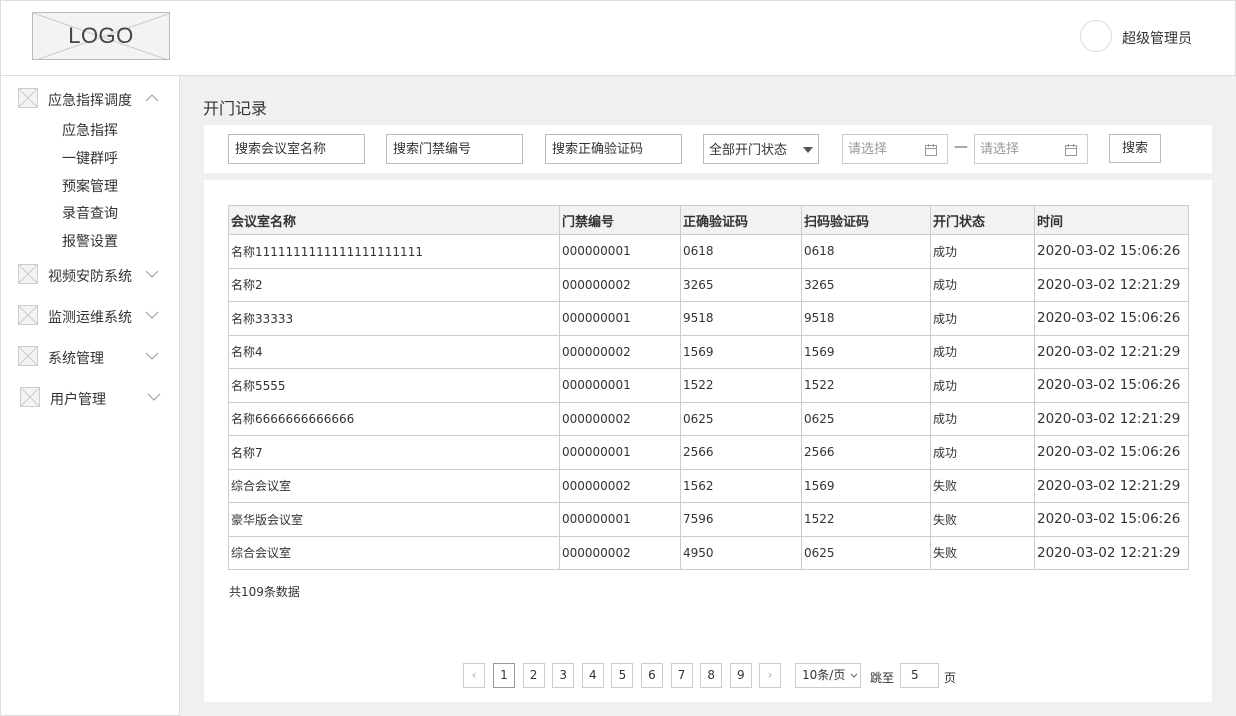 The height and width of the screenshot is (716, 1236). Describe the element at coordinates (866, 418) in the screenshot. I see `scan-code-cell: 0625` at that location.